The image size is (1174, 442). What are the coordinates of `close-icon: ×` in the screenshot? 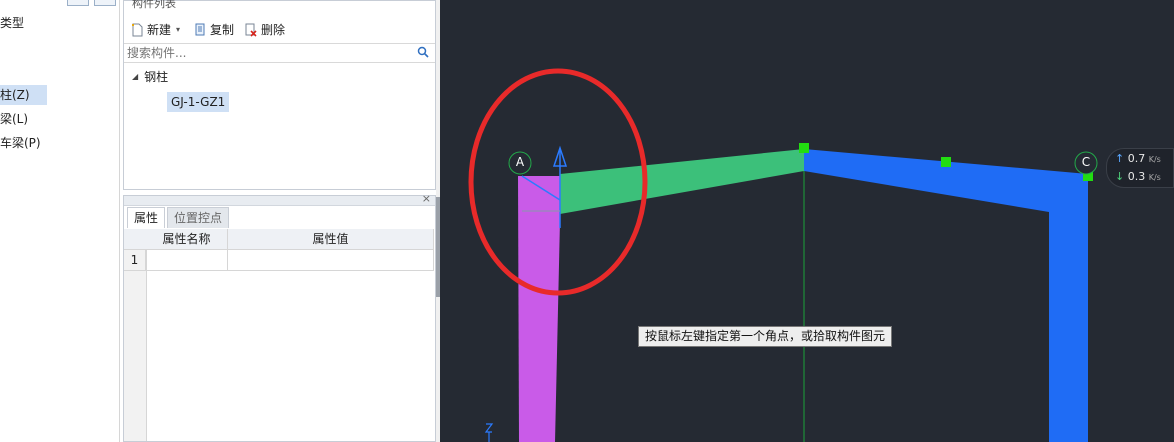 It's located at (426, 198).